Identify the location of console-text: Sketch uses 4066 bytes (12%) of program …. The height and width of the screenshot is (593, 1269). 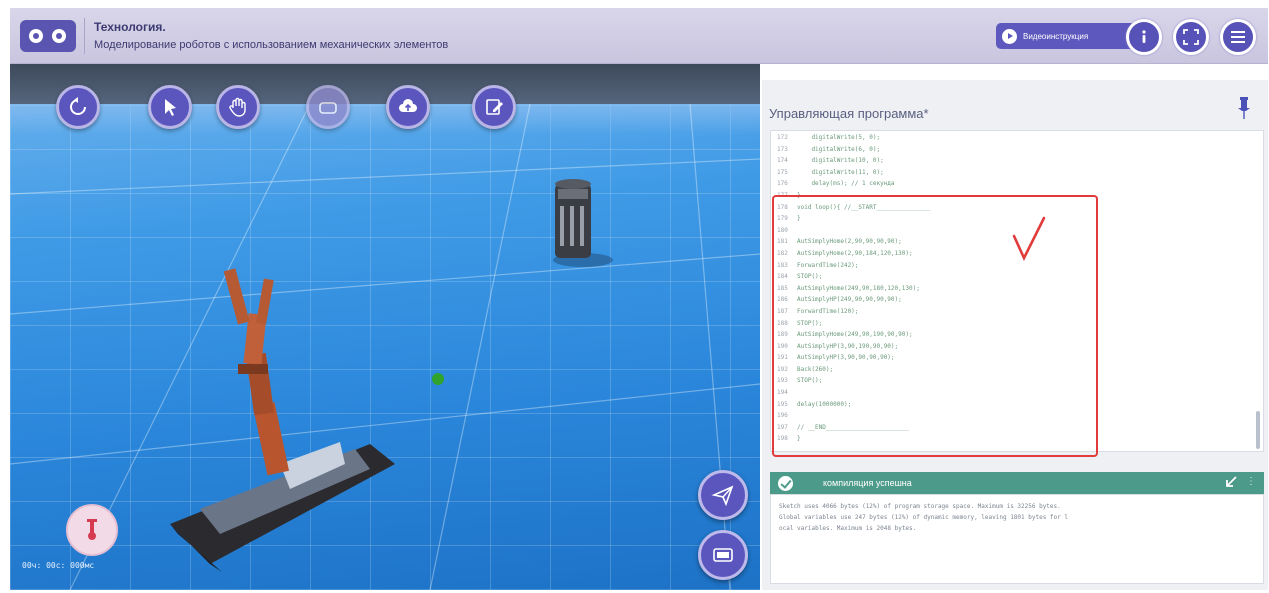
(923, 517).